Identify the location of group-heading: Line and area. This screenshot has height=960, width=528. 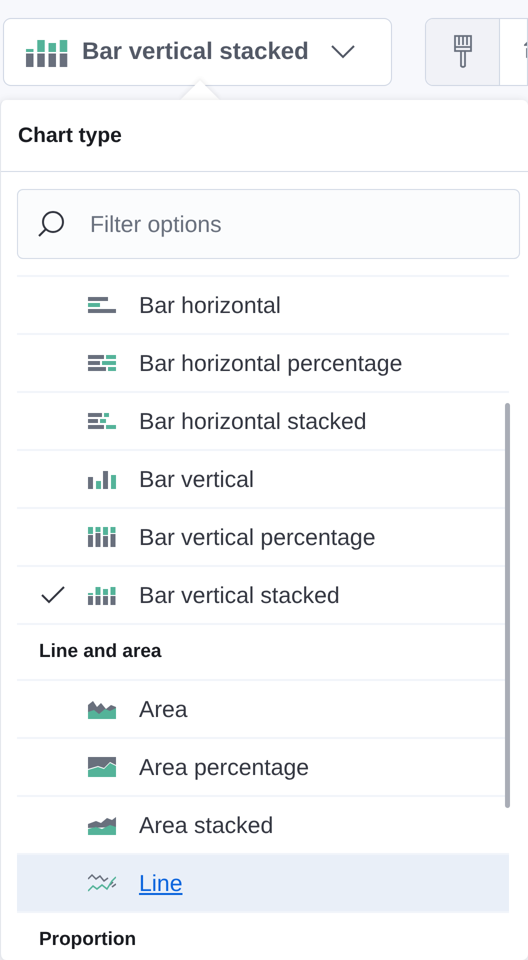
(100, 652).